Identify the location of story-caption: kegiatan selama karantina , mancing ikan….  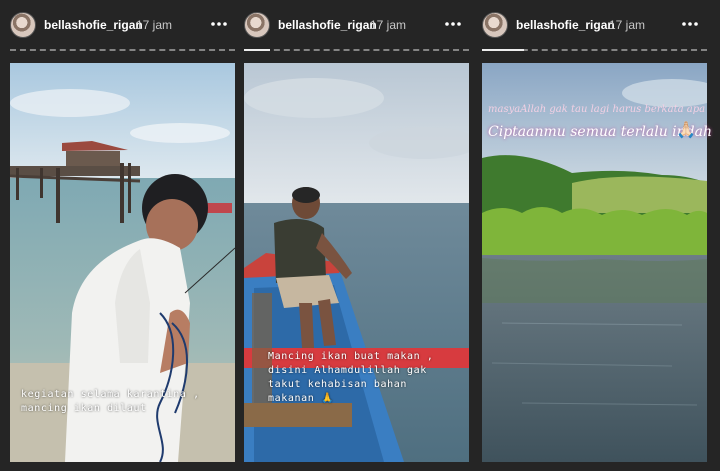
(110, 401).